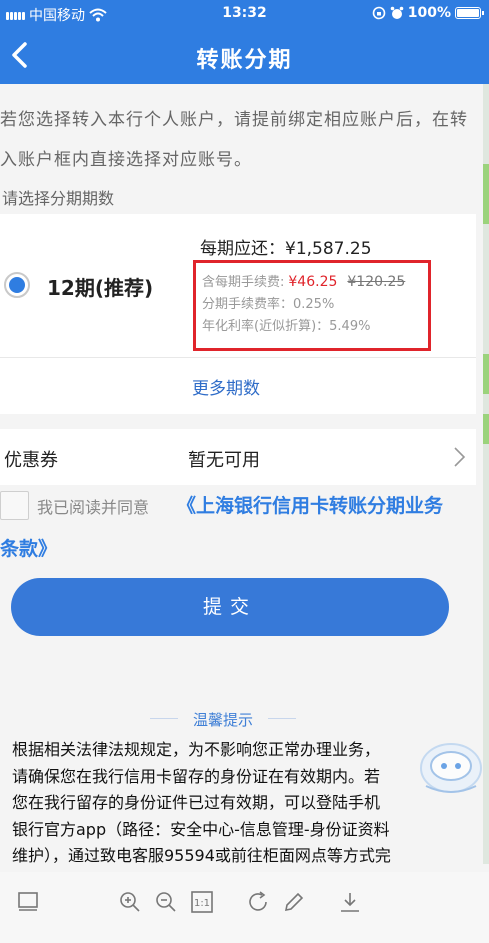 The image size is (489, 943). I want to click on coupon-label: 优惠券, so click(31, 460).